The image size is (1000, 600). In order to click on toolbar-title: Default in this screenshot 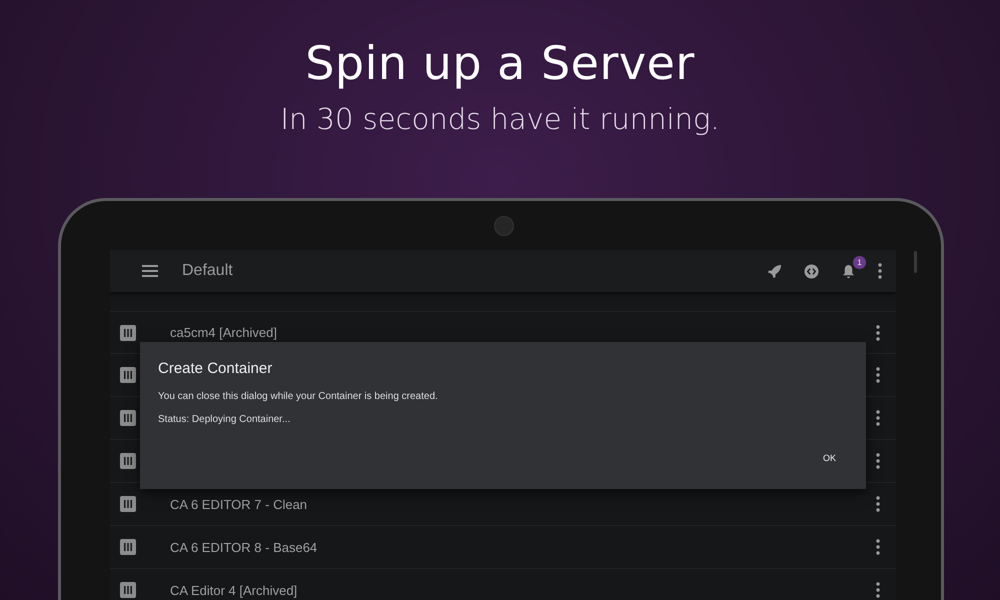, I will do `click(207, 271)`.